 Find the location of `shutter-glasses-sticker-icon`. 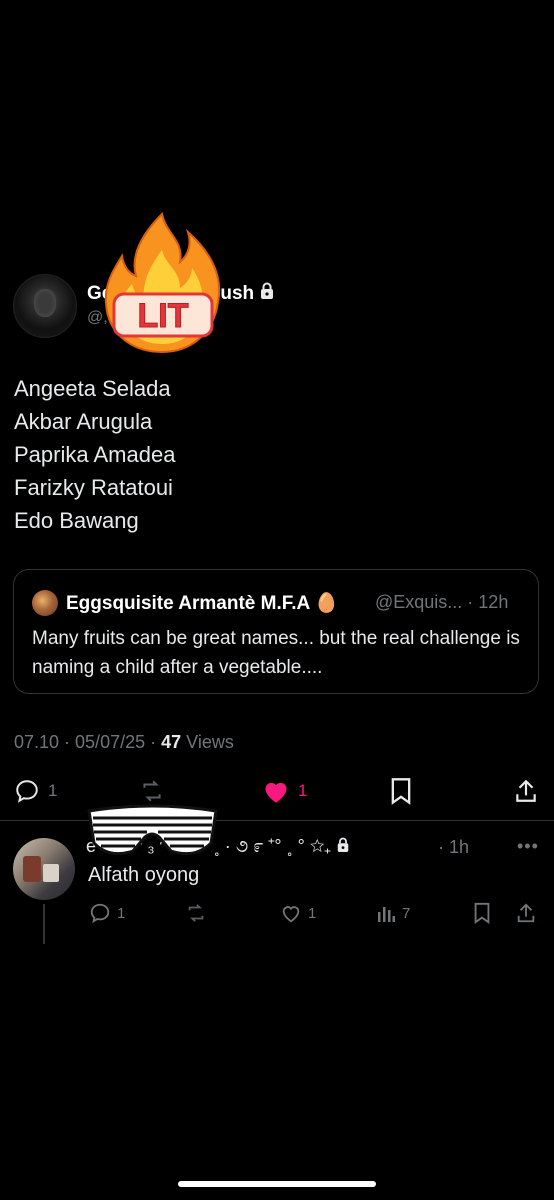

shutter-glasses-sticker-icon is located at coordinates (152, 830).